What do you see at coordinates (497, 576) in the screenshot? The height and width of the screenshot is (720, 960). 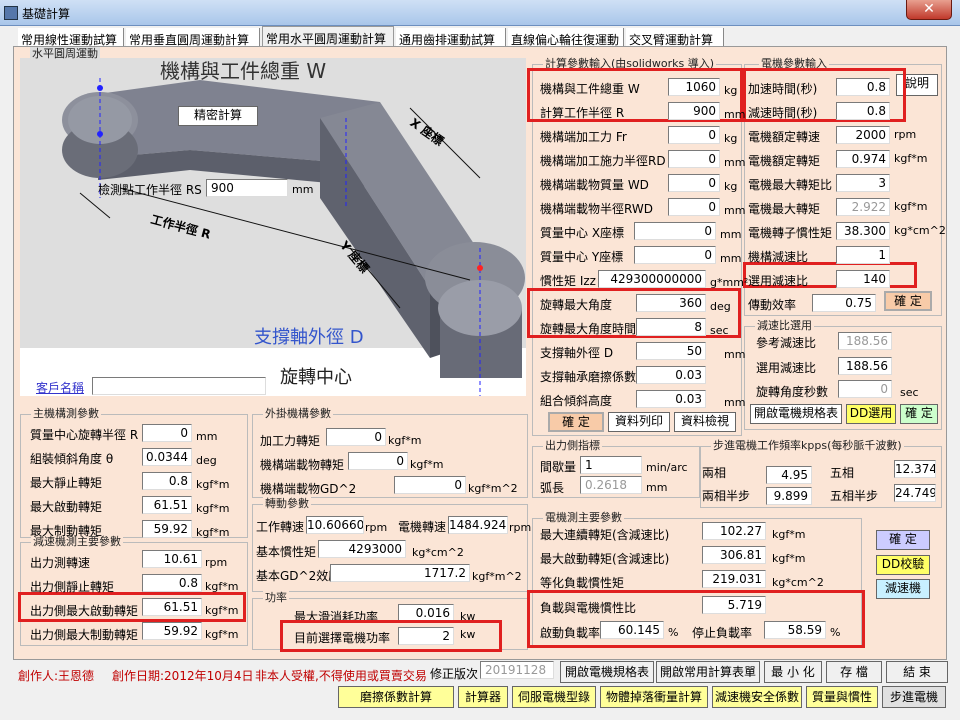 I see `gd2-unit: kgf*m^2` at bounding box center [497, 576].